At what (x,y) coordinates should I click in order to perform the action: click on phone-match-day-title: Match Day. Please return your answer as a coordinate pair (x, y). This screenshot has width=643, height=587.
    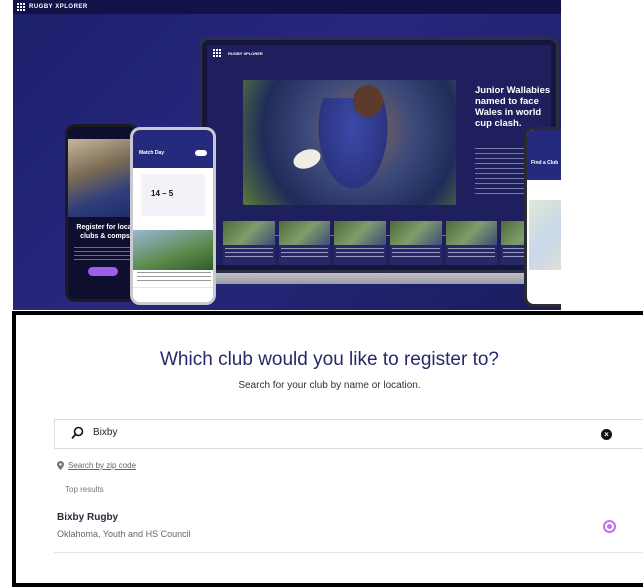
    Looking at the image, I should click on (152, 153).